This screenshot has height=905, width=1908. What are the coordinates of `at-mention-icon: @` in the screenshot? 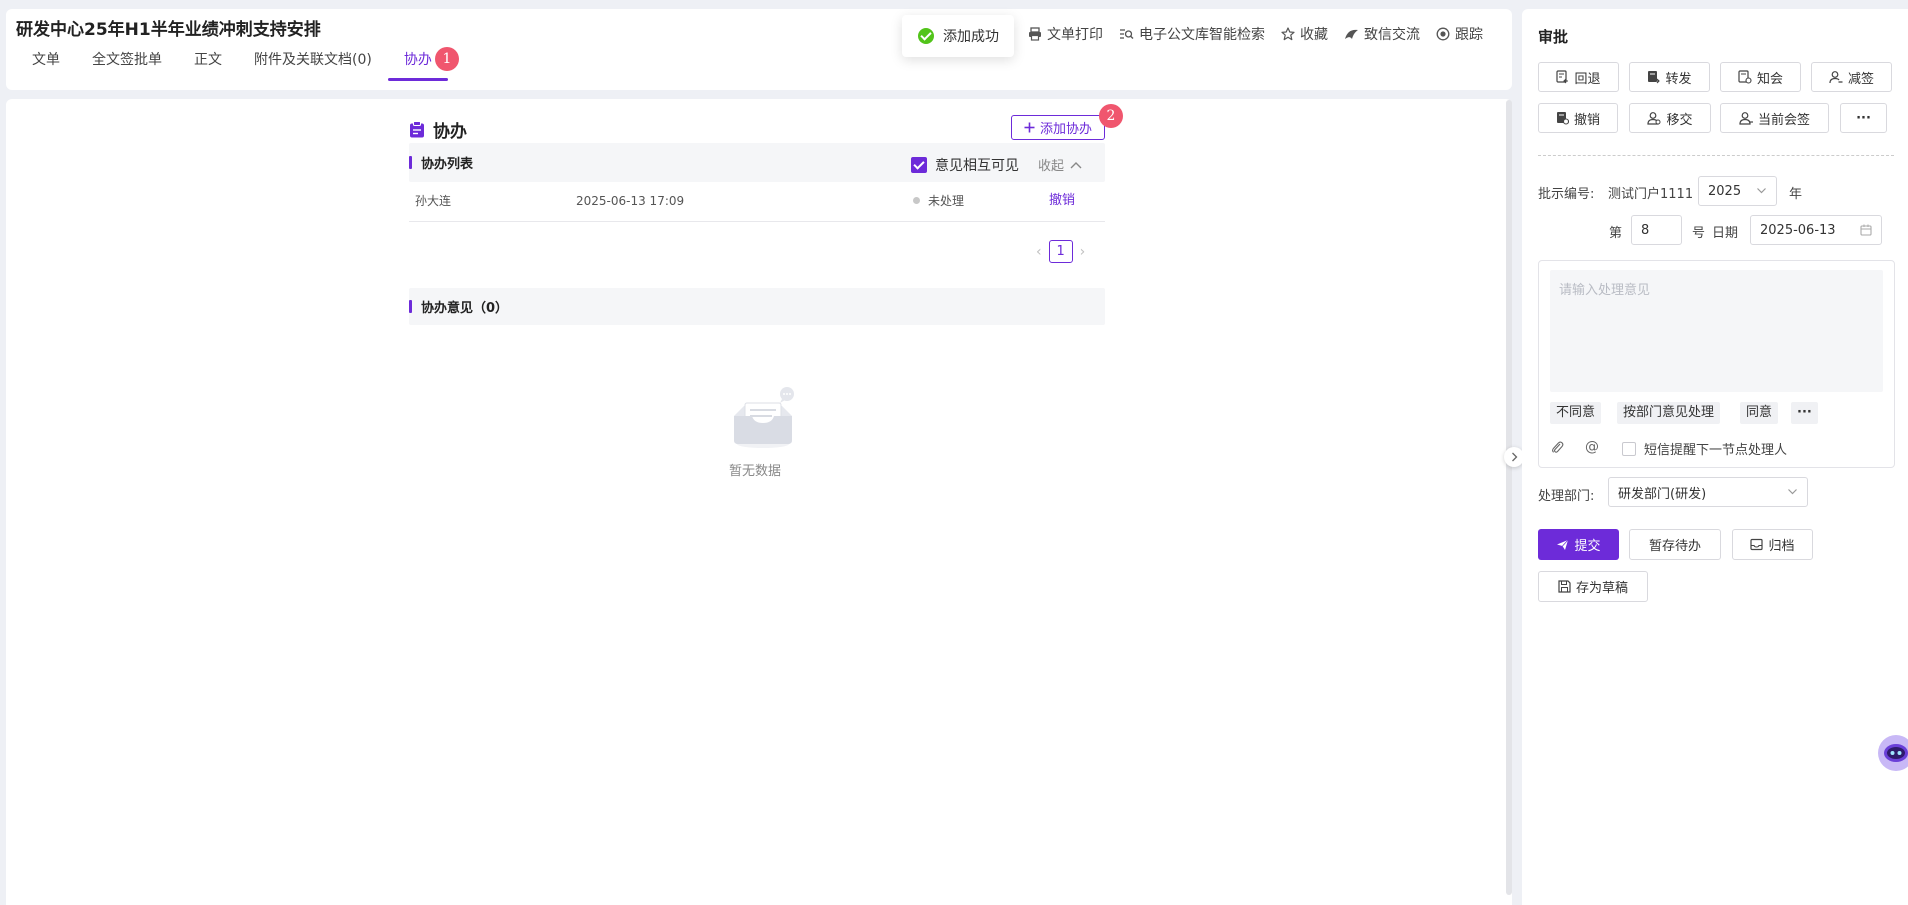 It's located at (1592, 447).